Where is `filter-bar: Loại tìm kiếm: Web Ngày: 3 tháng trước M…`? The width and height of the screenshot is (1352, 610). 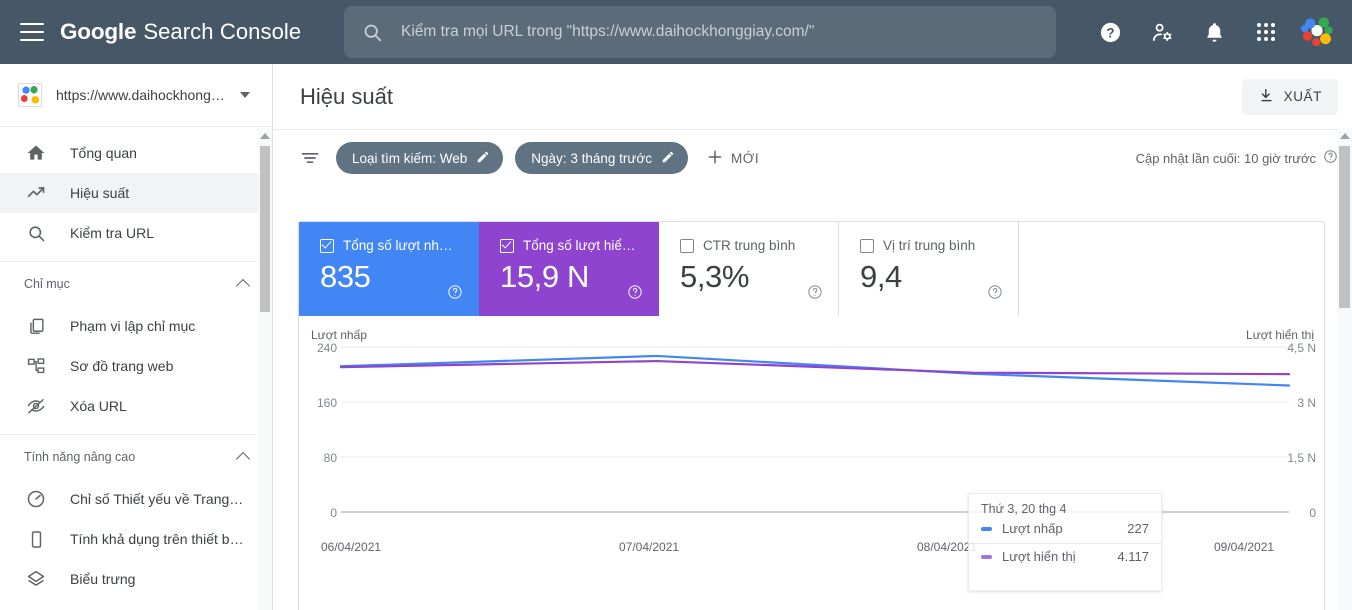
filter-bar: Loại tìm kiếm: Web Ngày: 3 tháng trước M… is located at coordinates (812, 158).